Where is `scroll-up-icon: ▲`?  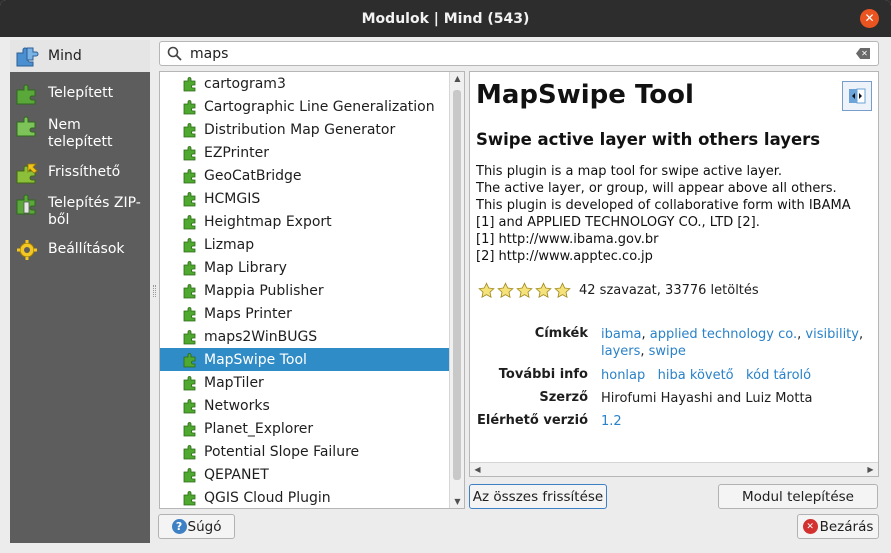 scroll-up-icon: ▲ is located at coordinates (457, 78).